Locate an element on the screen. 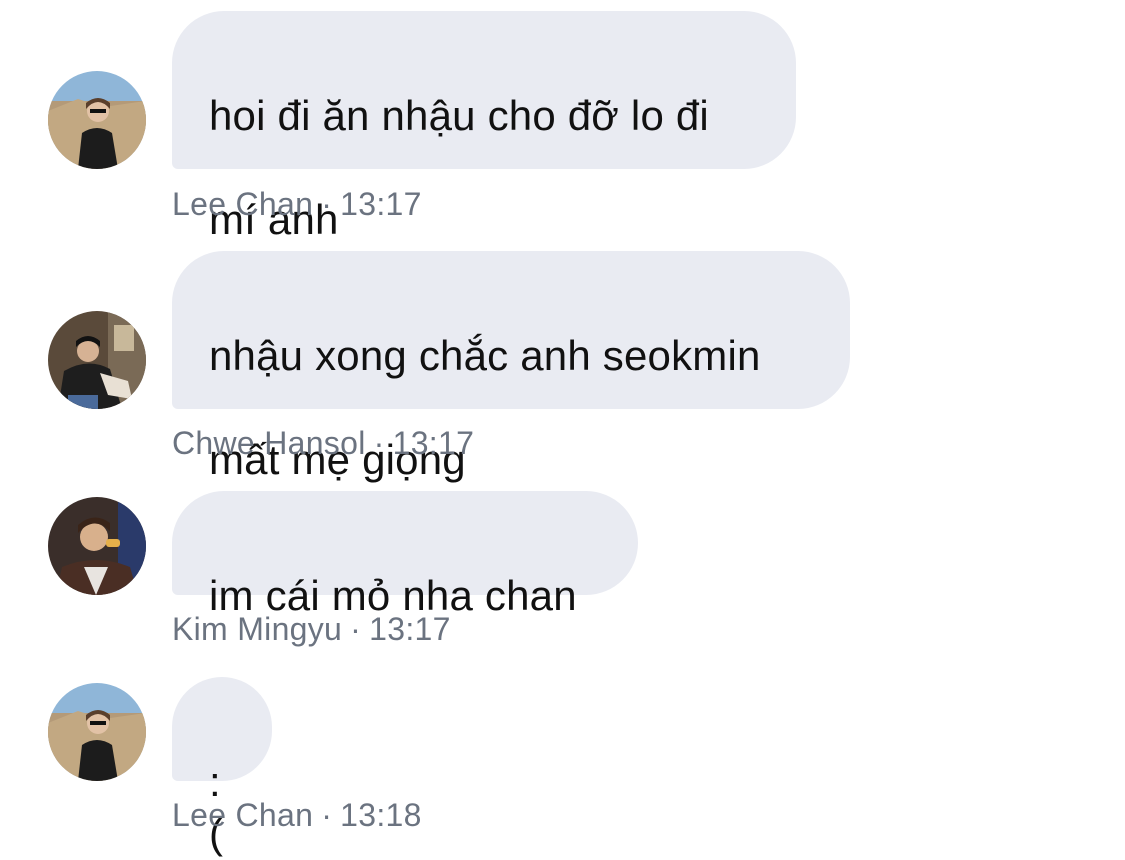 This screenshot has height=860, width=1125. message-meta: Lee Chan · 13:18 is located at coordinates (297, 815).